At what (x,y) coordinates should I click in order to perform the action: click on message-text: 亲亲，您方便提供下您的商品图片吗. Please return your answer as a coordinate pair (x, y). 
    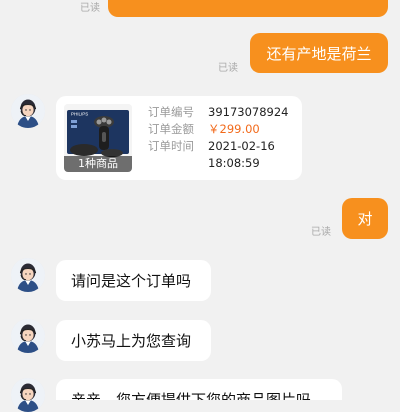
    Looking at the image, I should click on (191, 395).